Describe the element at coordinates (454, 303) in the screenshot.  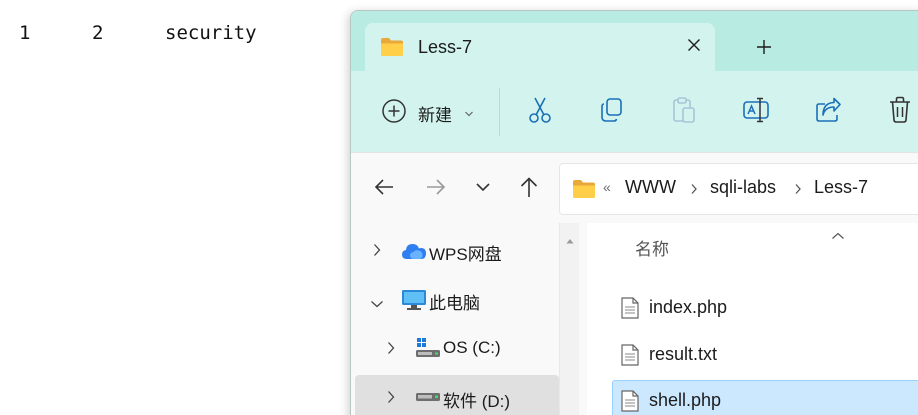
I see `sidebar-item-label: 此电脑` at that location.